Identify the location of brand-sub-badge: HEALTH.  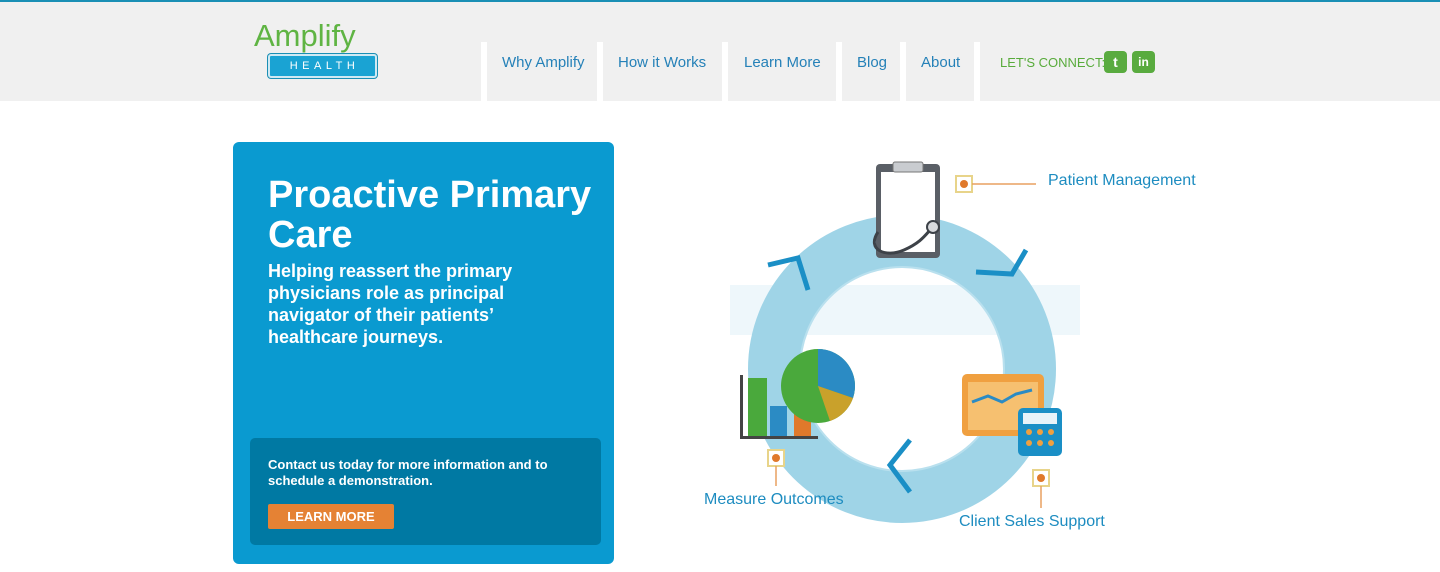
(322, 66).